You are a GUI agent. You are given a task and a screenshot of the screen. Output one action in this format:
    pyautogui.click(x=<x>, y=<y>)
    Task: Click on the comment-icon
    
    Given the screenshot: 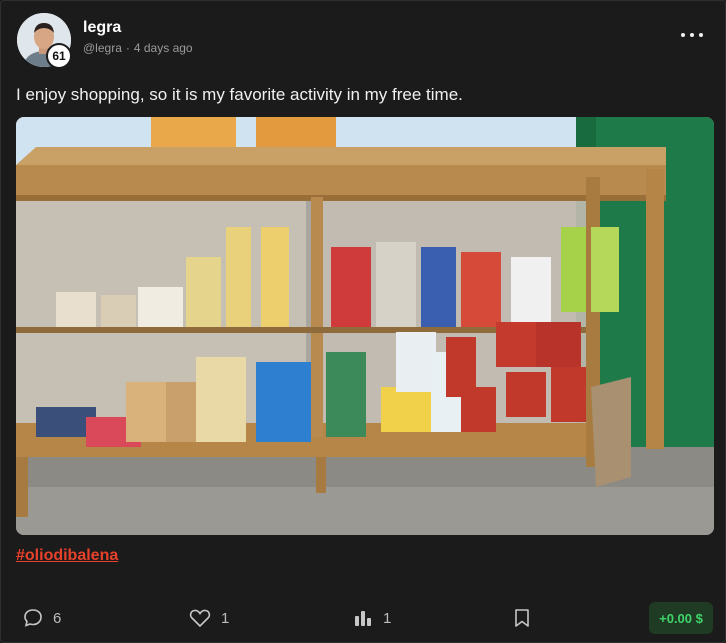 What is the action you would take?
    pyautogui.click(x=33, y=618)
    